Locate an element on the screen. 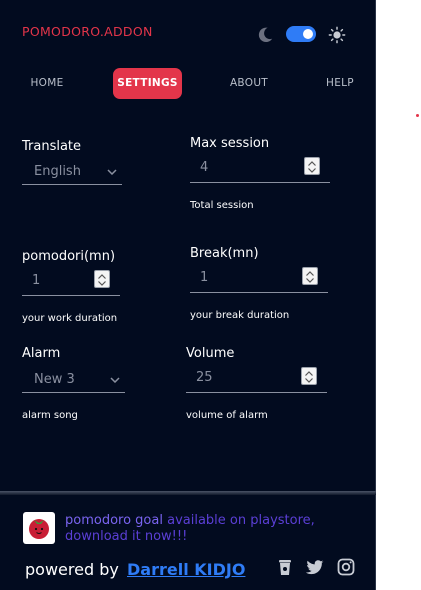  volume-label: Volume is located at coordinates (210, 353).